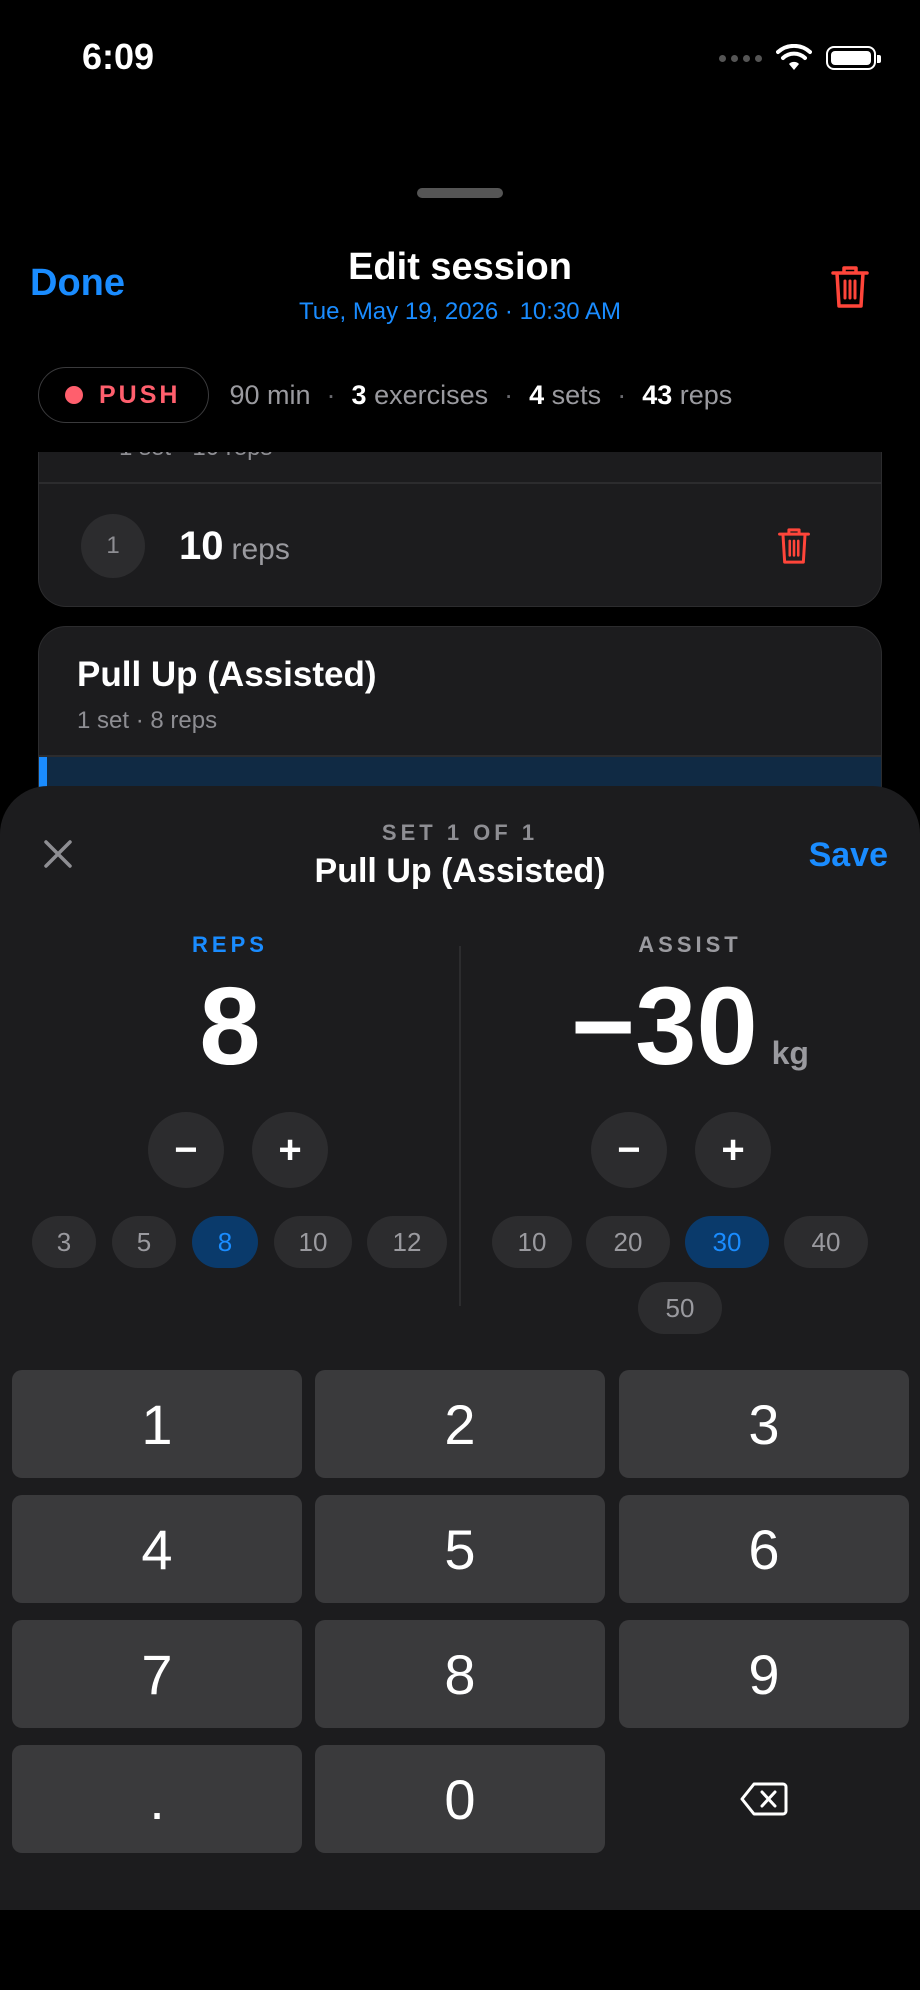 The width and height of the screenshot is (920, 1990). I want to click on exercise-subtitle: 1 set · 10 reps, so click(195, 457).